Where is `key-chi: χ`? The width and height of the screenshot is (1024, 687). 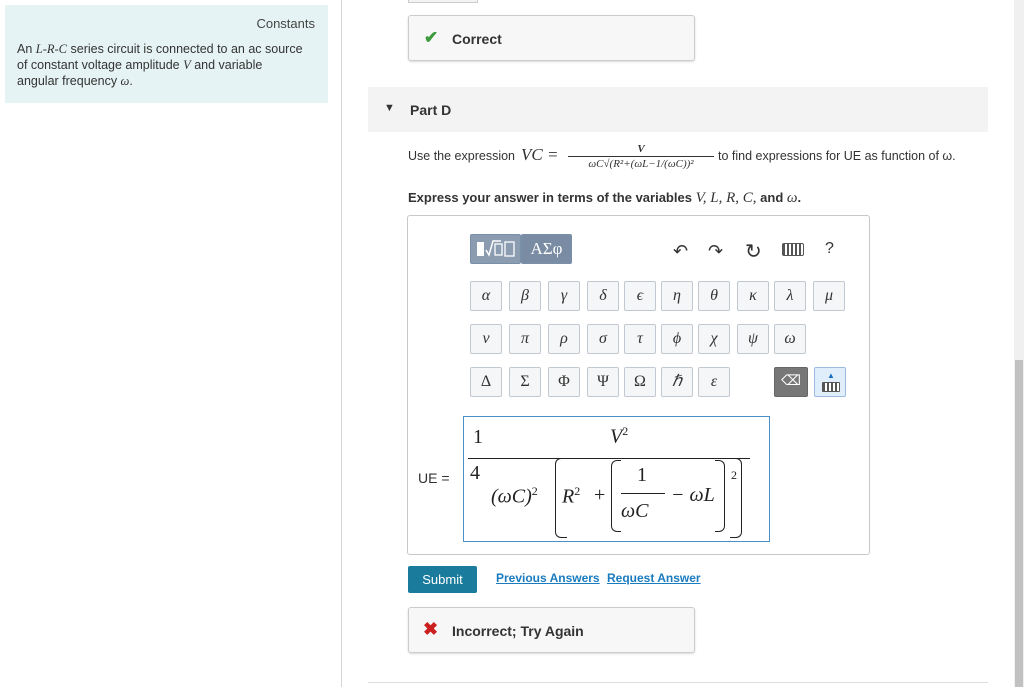
key-chi: χ is located at coordinates (714, 339).